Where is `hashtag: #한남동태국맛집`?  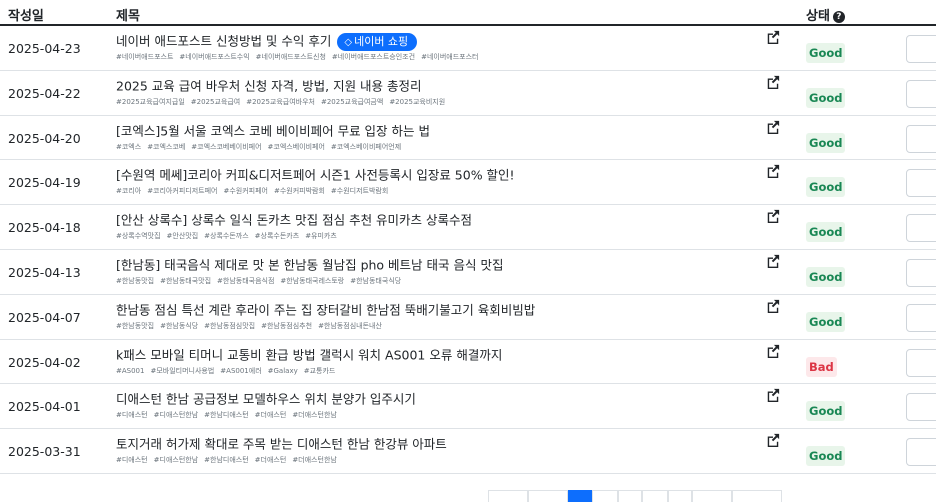
hashtag: #한남동태국맛집 is located at coordinates (185, 281).